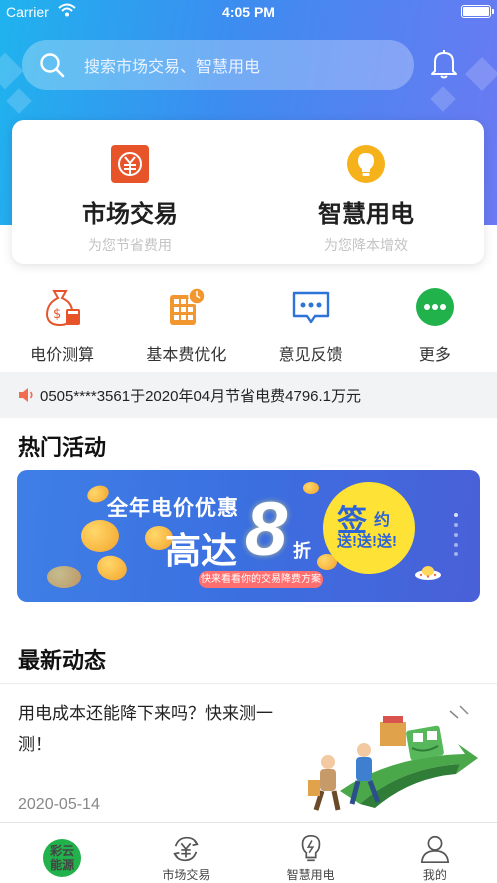  Describe the element at coordinates (266, 529) in the screenshot. I see `banner-discount-number: 8` at that location.